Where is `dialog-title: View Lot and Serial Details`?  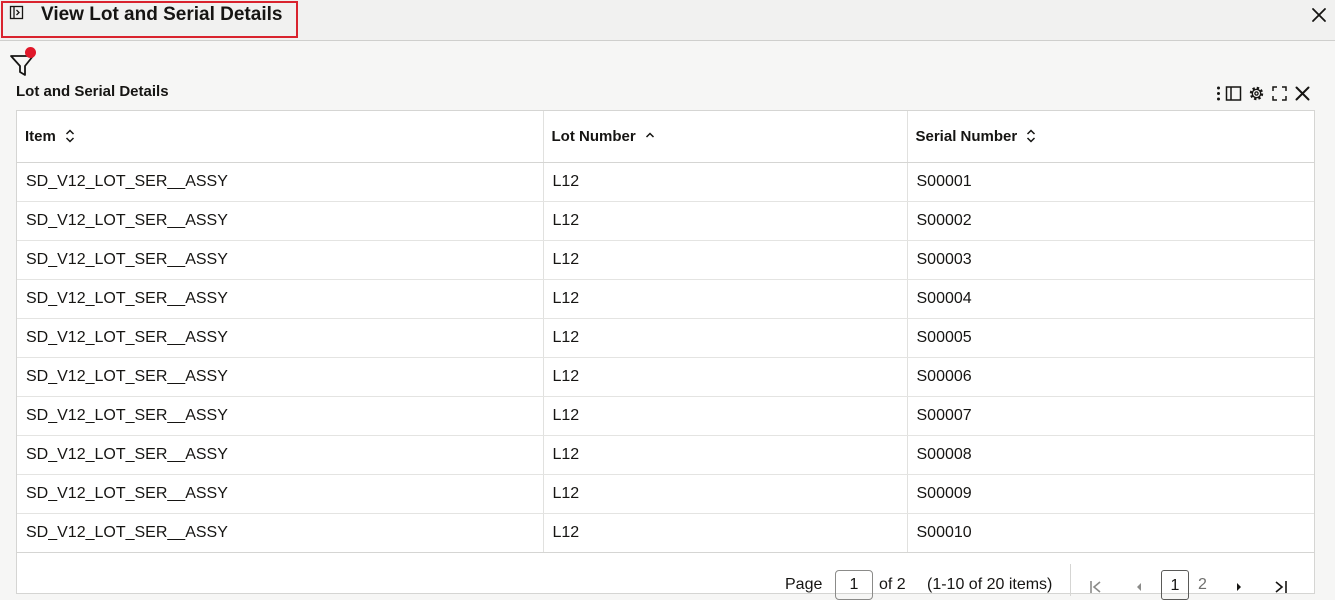 dialog-title: View Lot and Serial Details is located at coordinates (162, 14).